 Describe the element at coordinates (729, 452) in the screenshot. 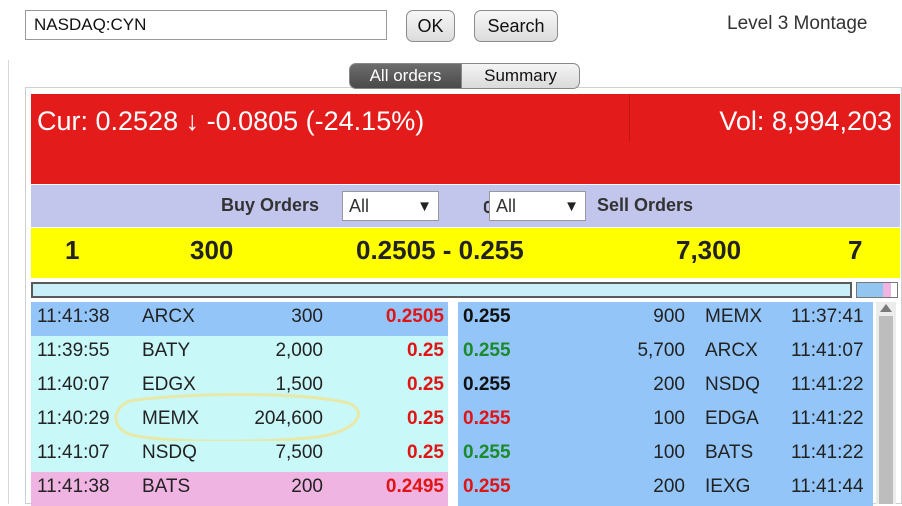

I see `ask-market-maker: BATS` at that location.